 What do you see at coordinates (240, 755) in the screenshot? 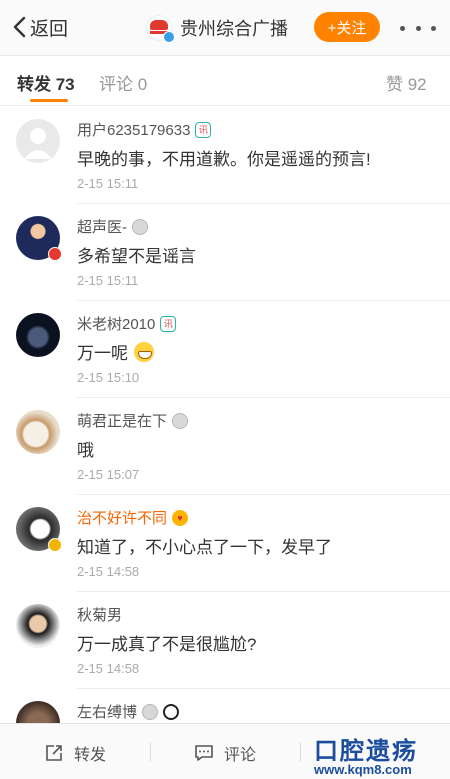
I see `comment-label: 评论` at bounding box center [240, 755].